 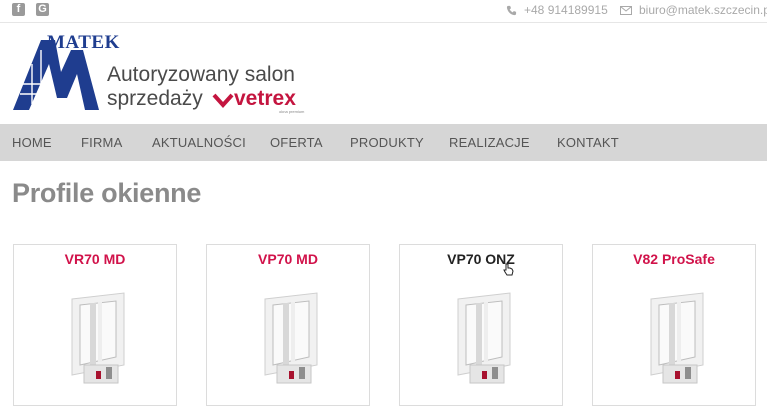 What do you see at coordinates (288, 259) in the screenshot?
I see `product-title: VP70 MD` at bounding box center [288, 259].